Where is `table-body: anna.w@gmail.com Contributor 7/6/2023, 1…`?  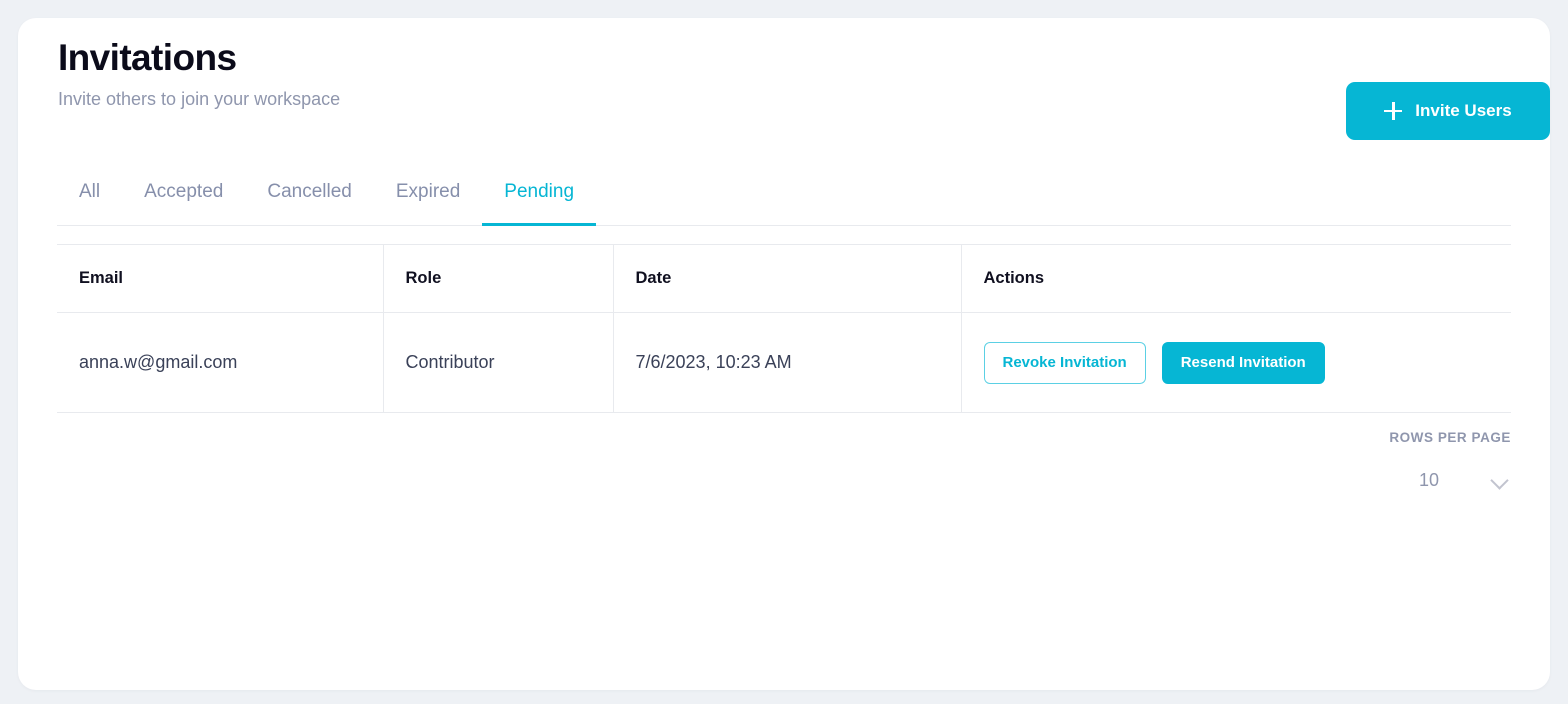
table-body: anna.w@gmail.com Contributor 7/6/2023, 1… is located at coordinates (784, 362).